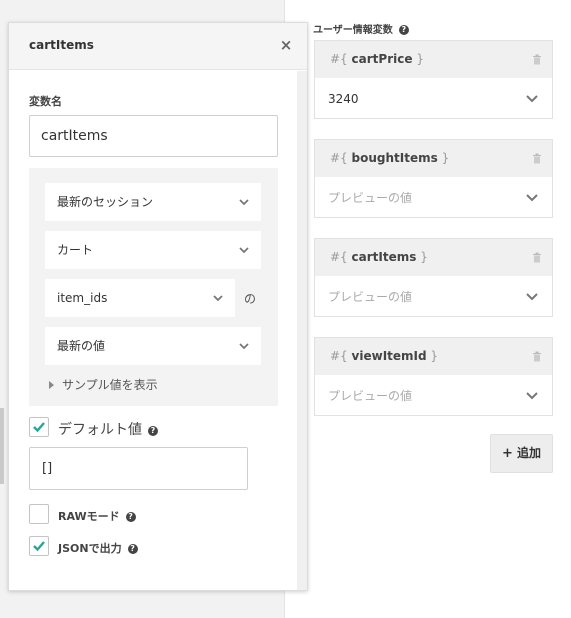  What do you see at coordinates (97, 516) in the screenshot?
I see `raw-mode-label: RAWモード?` at bounding box center [97, 516].